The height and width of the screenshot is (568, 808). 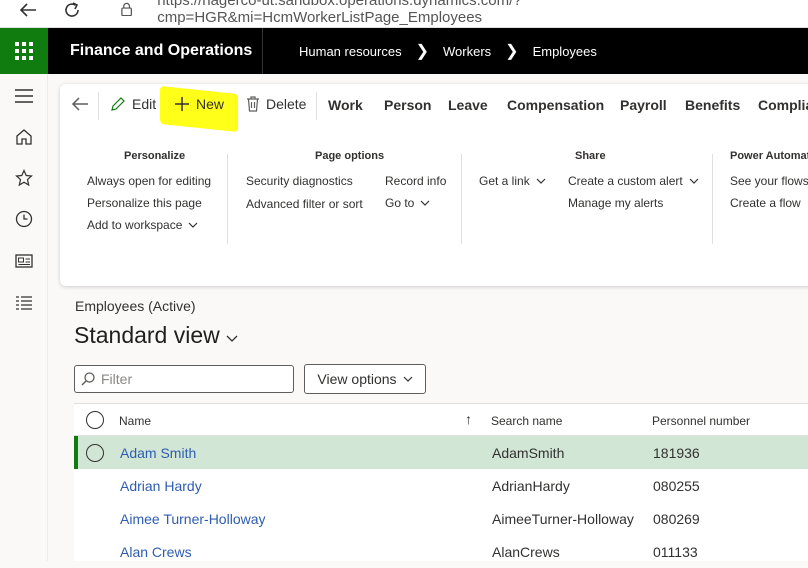 What do you see at coordinates (144, 203) in the screenshot?
I see `personalize-page-link: Personalize this page` at bounding box center [144, 203].